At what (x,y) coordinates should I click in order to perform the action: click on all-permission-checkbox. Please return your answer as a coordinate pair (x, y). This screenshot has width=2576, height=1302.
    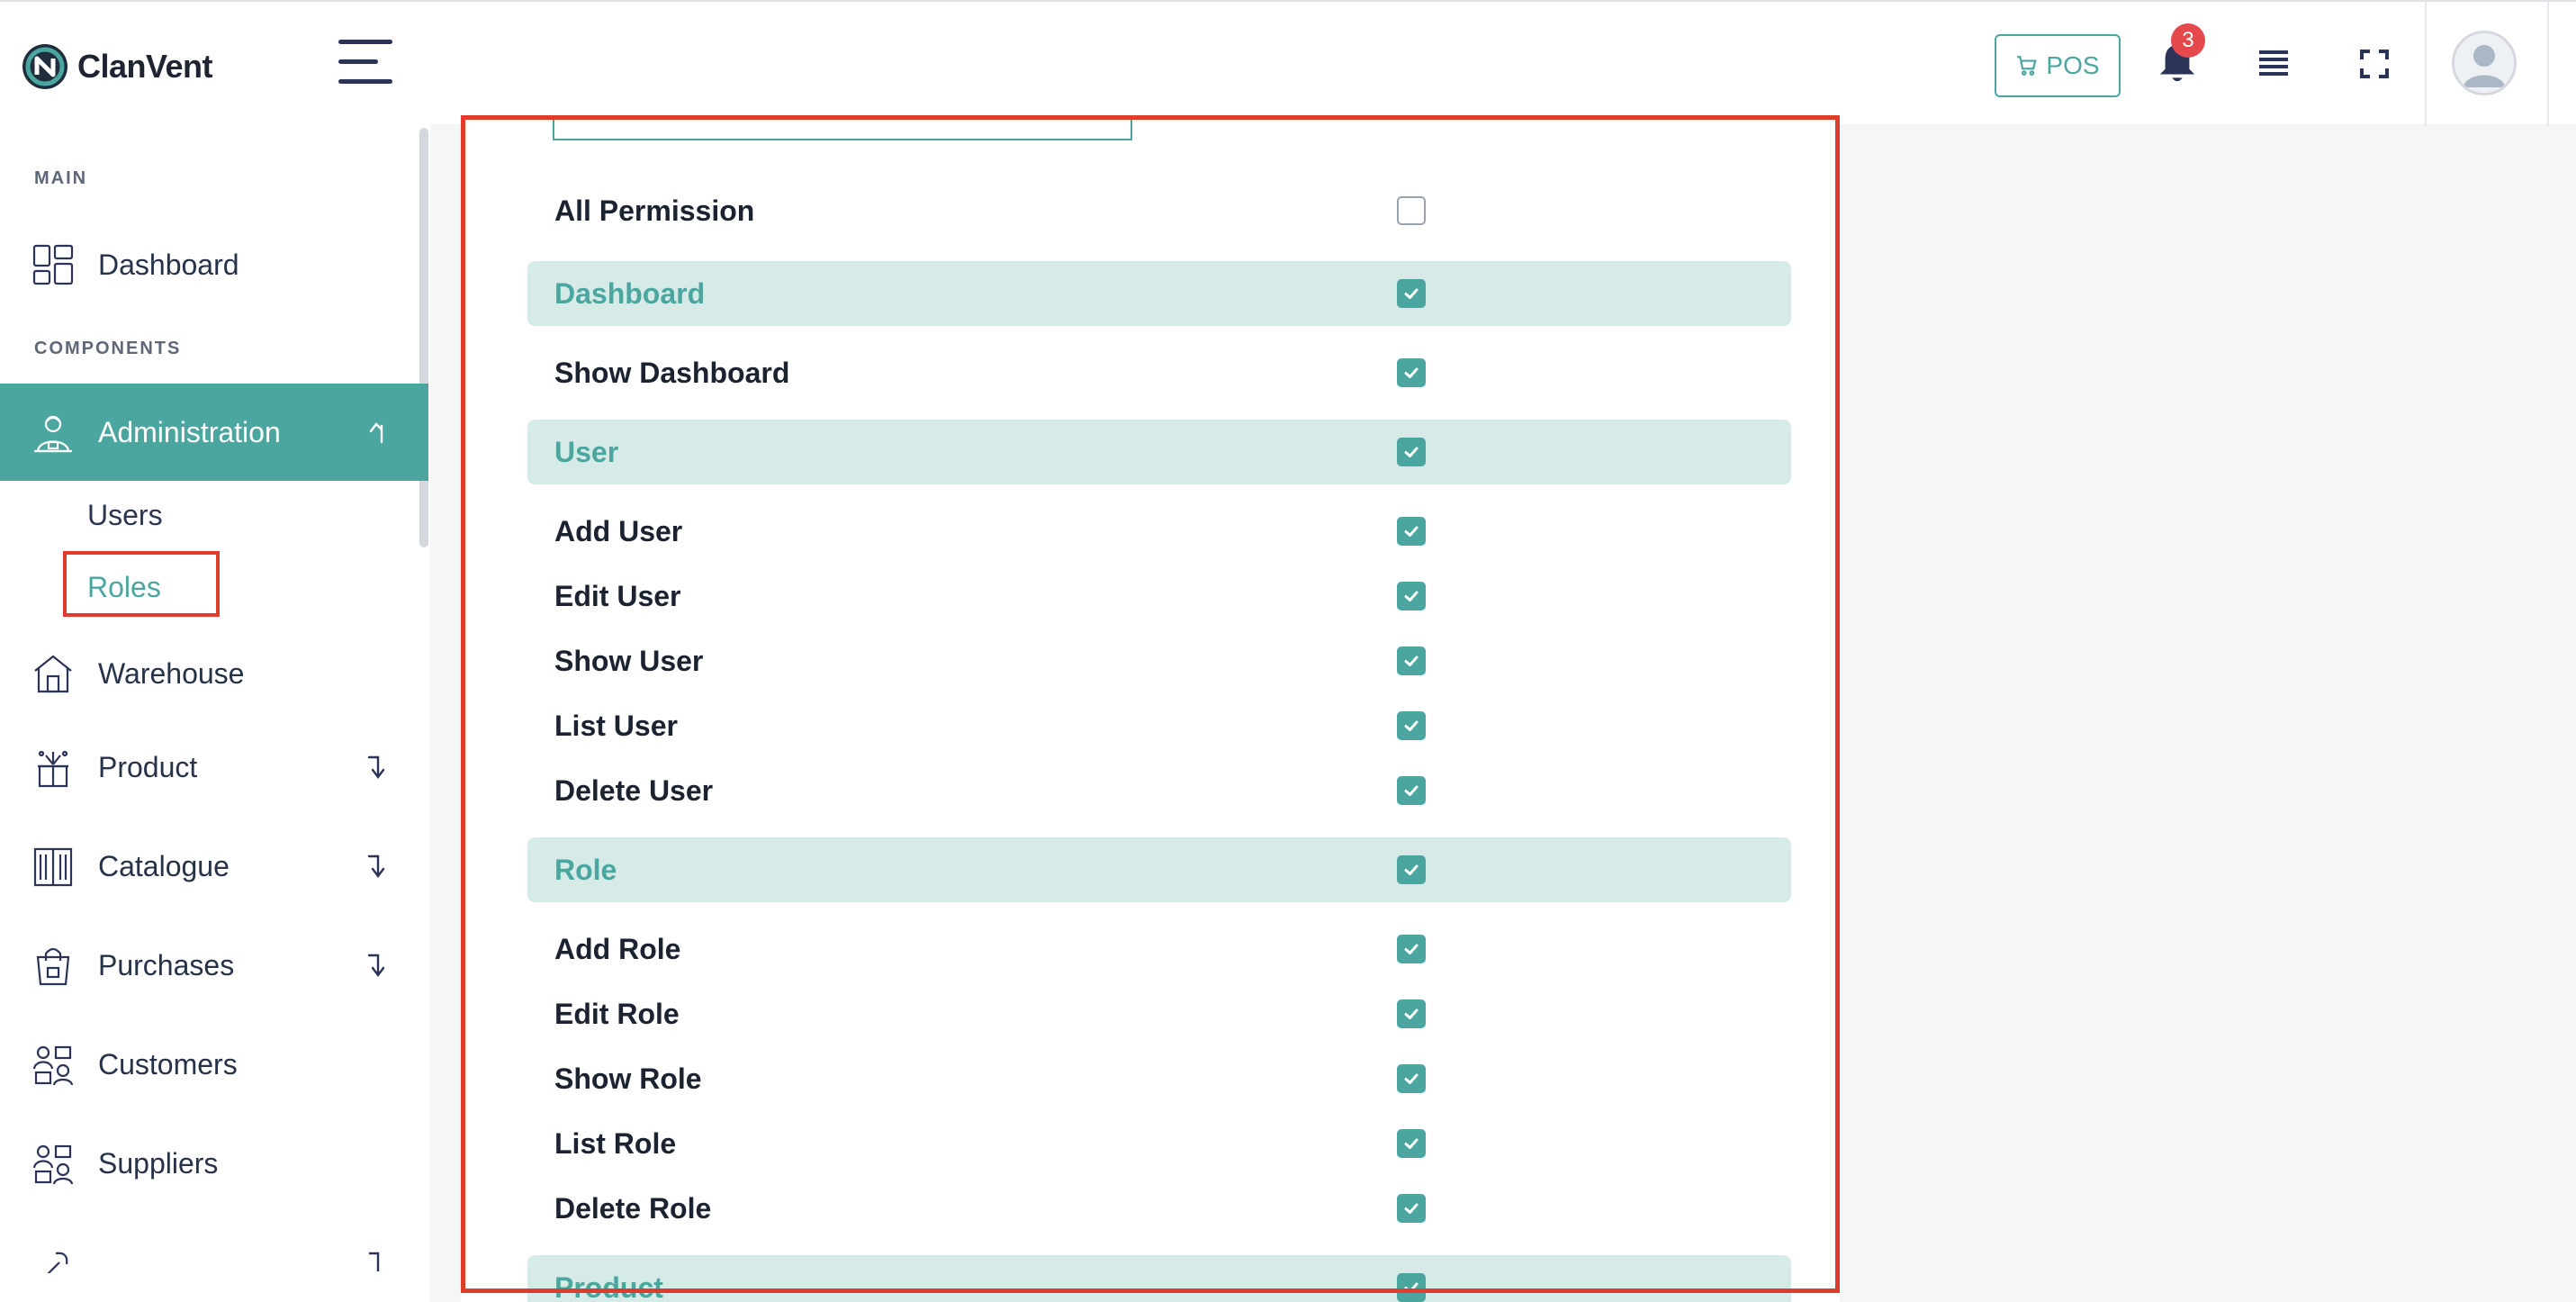
    Looking at the image, I should click on (1411, 210).